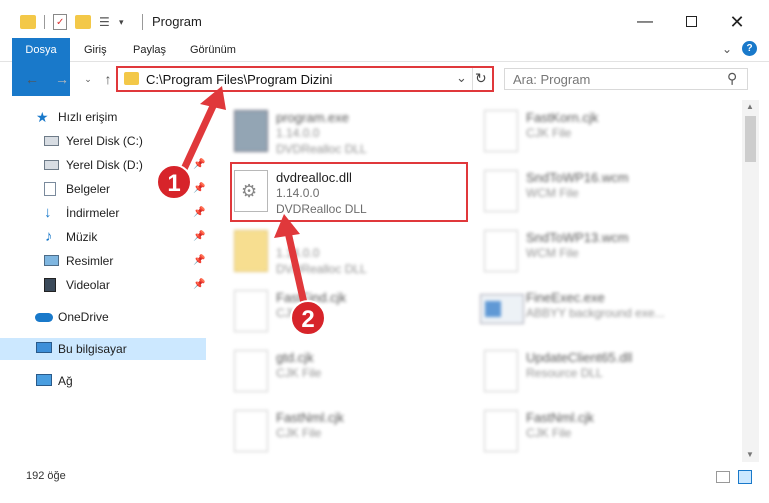 The height and width of the screenshot is (503, 769). What do you see at coordinates (32, 79) in the screenshot?
I see `back-button: ←` at bounding box center [32, 79].